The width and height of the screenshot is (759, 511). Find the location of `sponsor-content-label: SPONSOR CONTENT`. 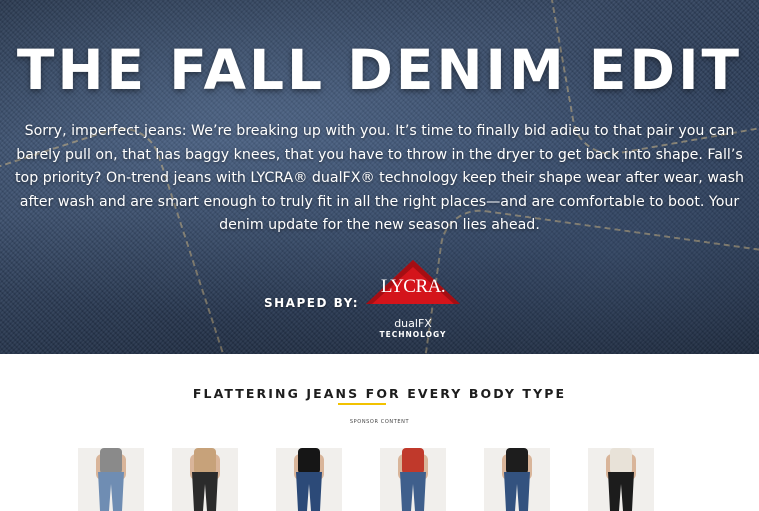

sponsor-content-label: SPONSOR CONTENT is located at coordinates (379, 422).